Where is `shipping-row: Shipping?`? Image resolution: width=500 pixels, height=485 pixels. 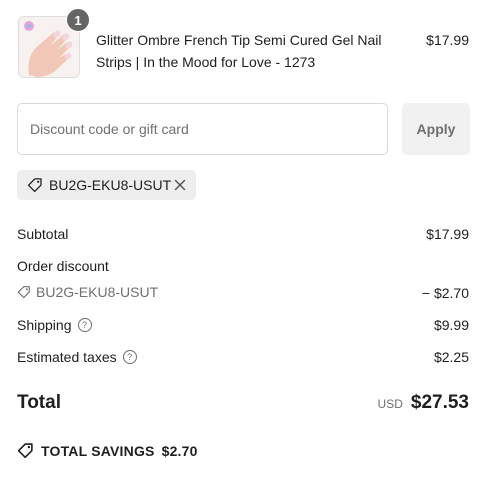
shipping-row: Shipping? is located at coordinates (54, 325).